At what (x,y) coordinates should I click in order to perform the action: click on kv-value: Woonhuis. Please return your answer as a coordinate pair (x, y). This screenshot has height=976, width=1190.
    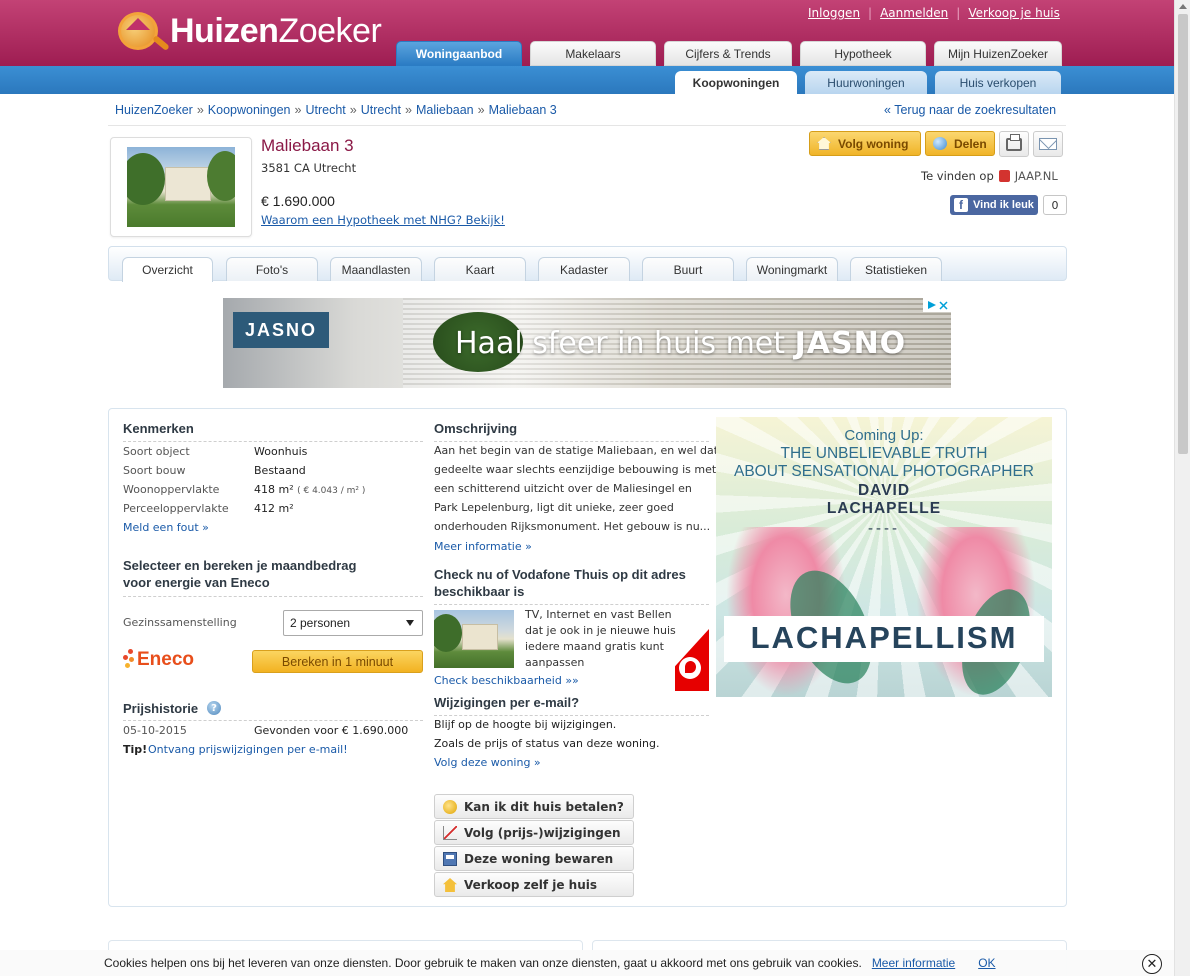
    Looking at the image, I should click on (281, 451).